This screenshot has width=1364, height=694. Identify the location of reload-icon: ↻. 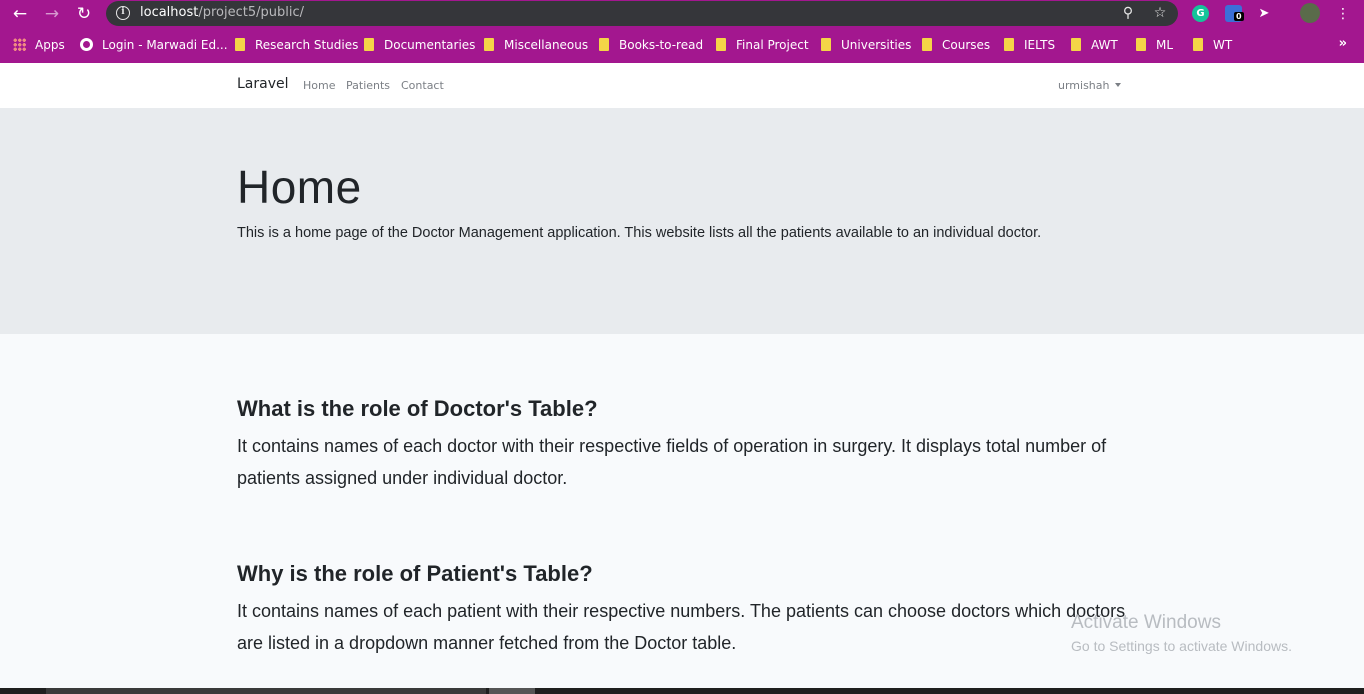
(84, 14).